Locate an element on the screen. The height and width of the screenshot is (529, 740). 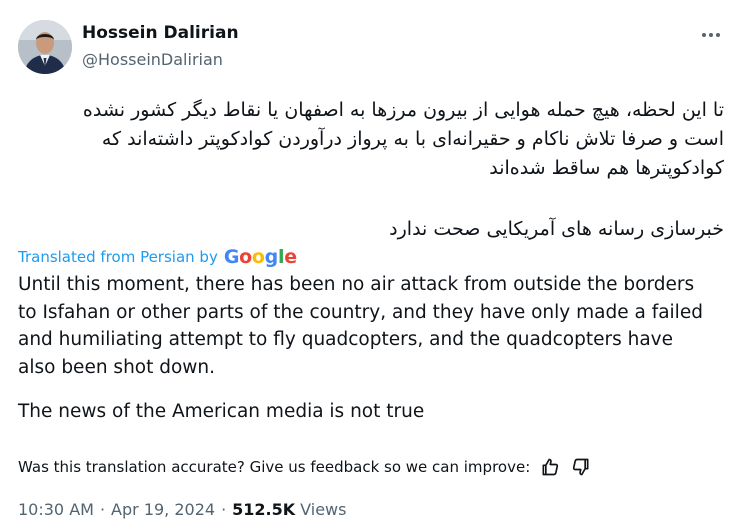
avatar is located at coordinates (45, 47).